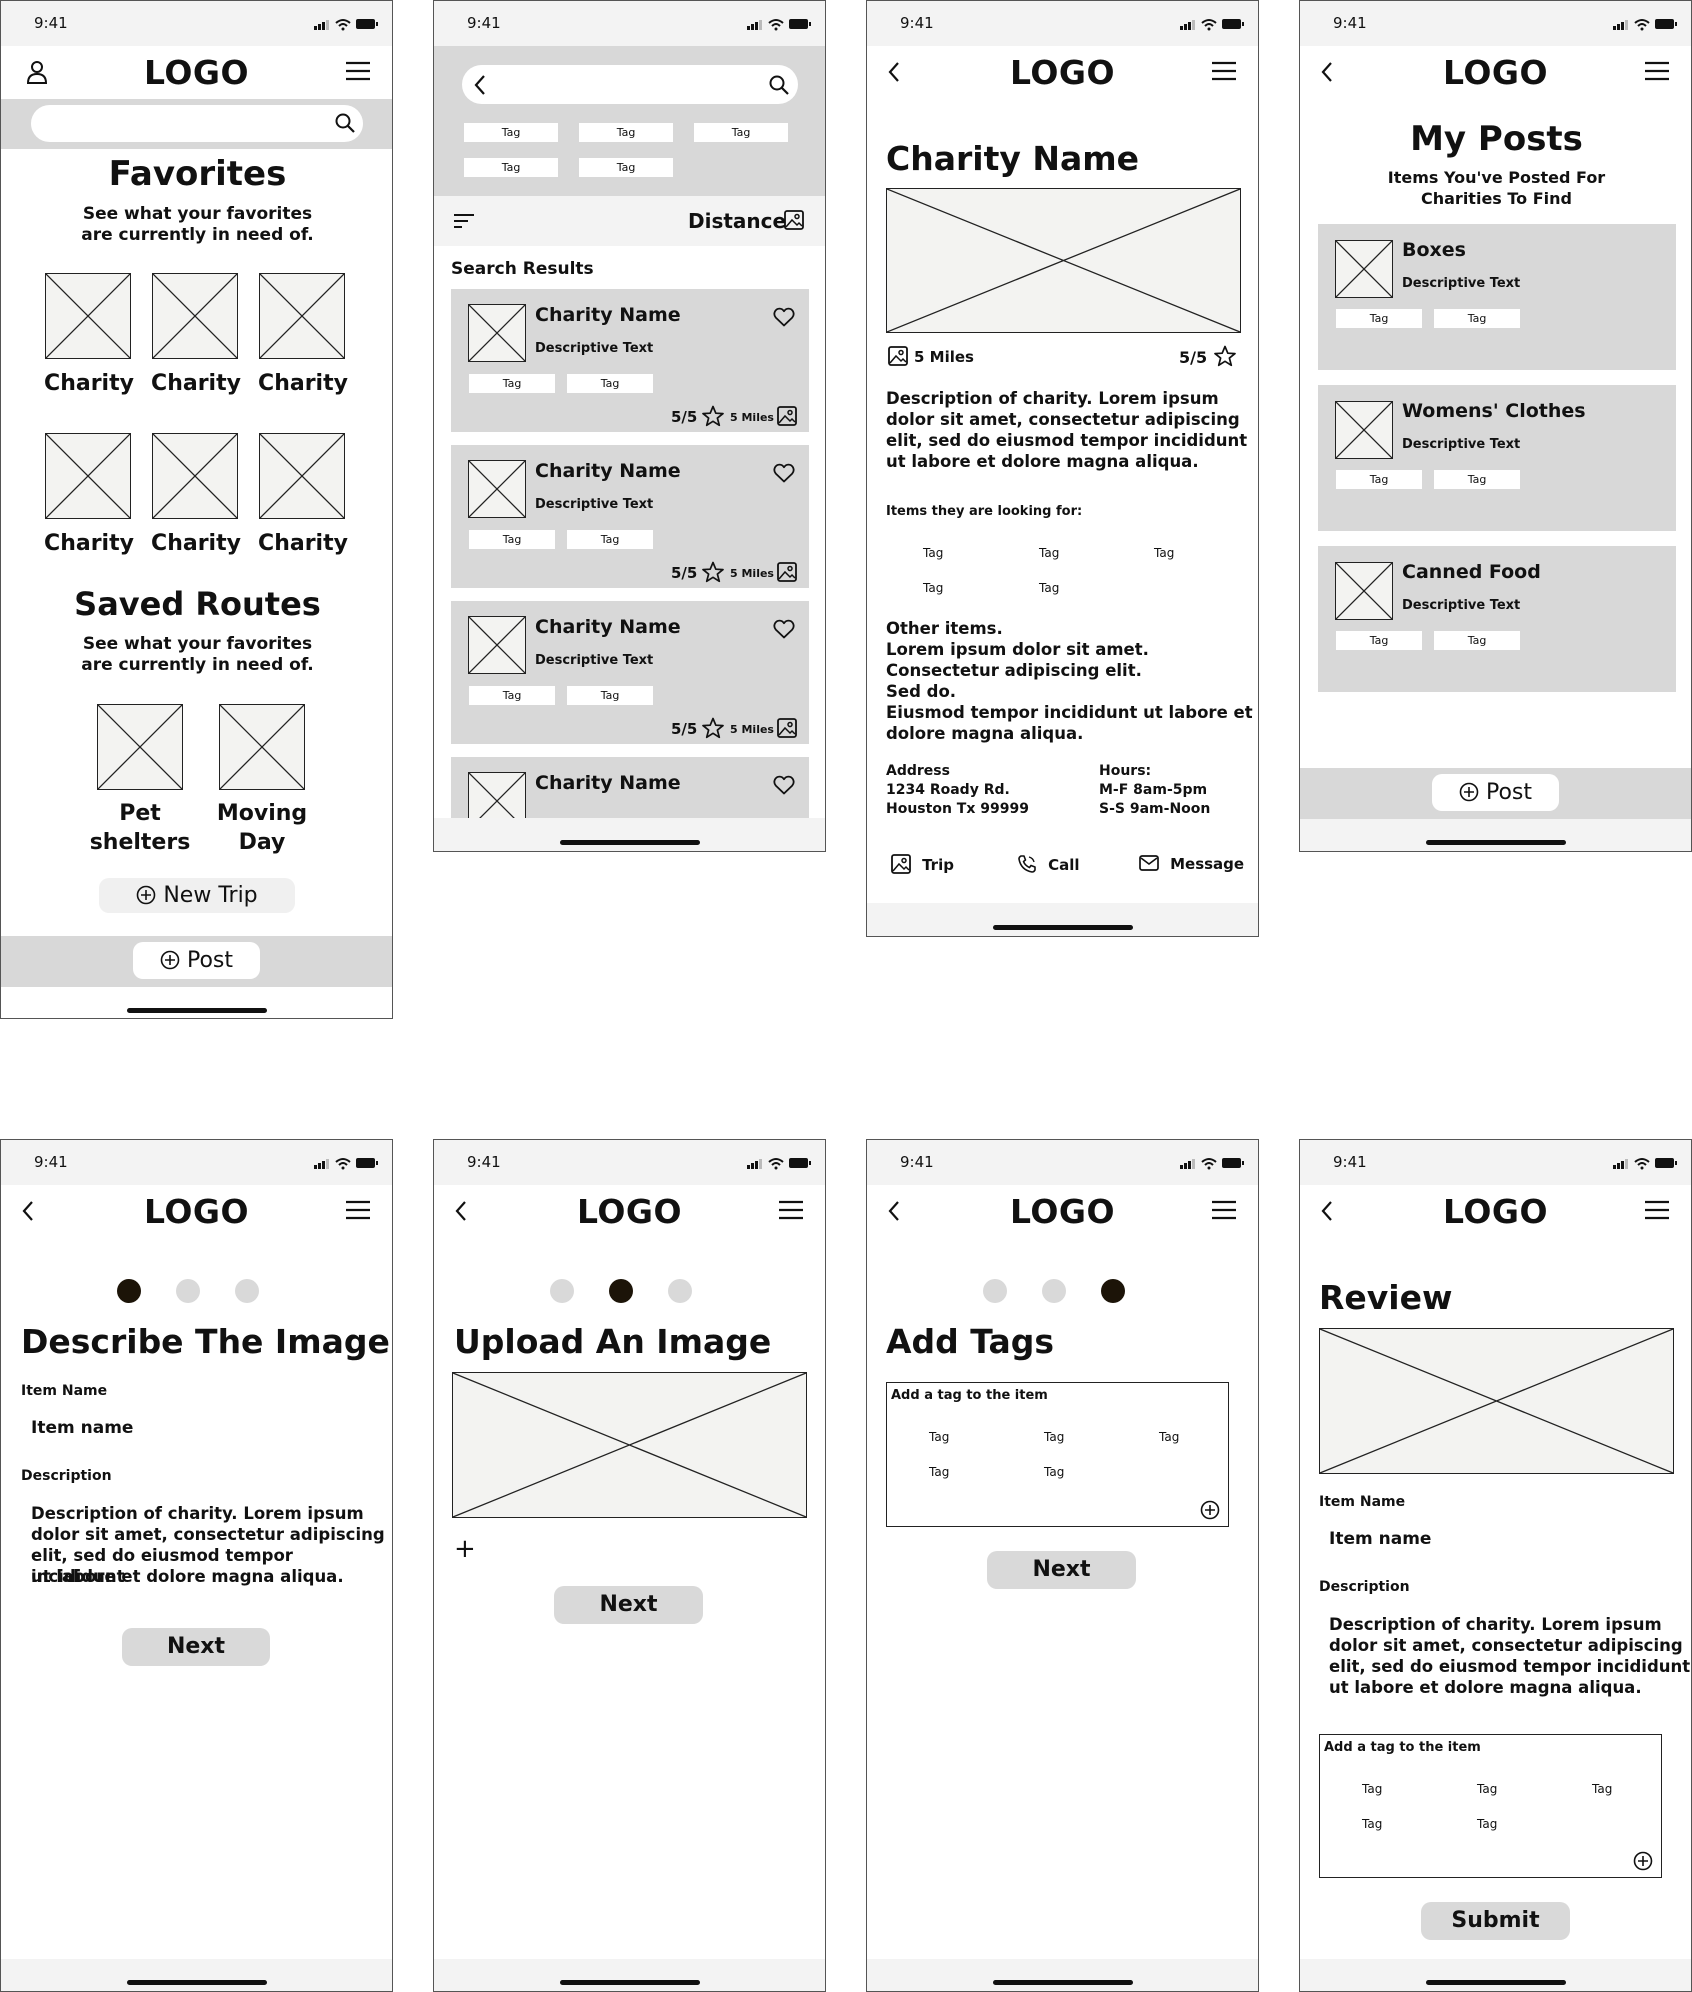 The image size is (1692, 1992). I want to click on sort-label: Distance, so click(737, 221).